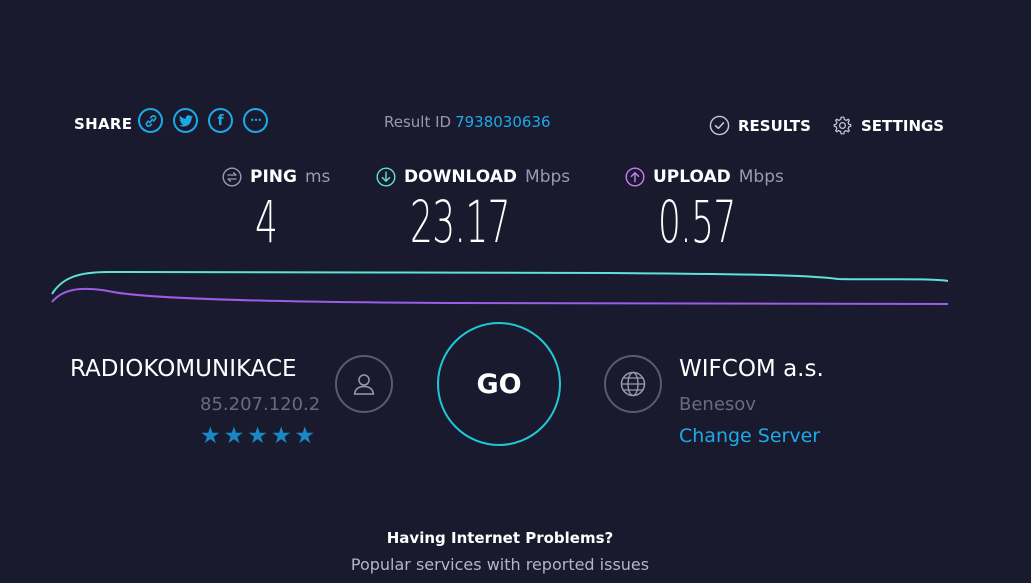  I want to click on twitter-icon, so click(185, 120).